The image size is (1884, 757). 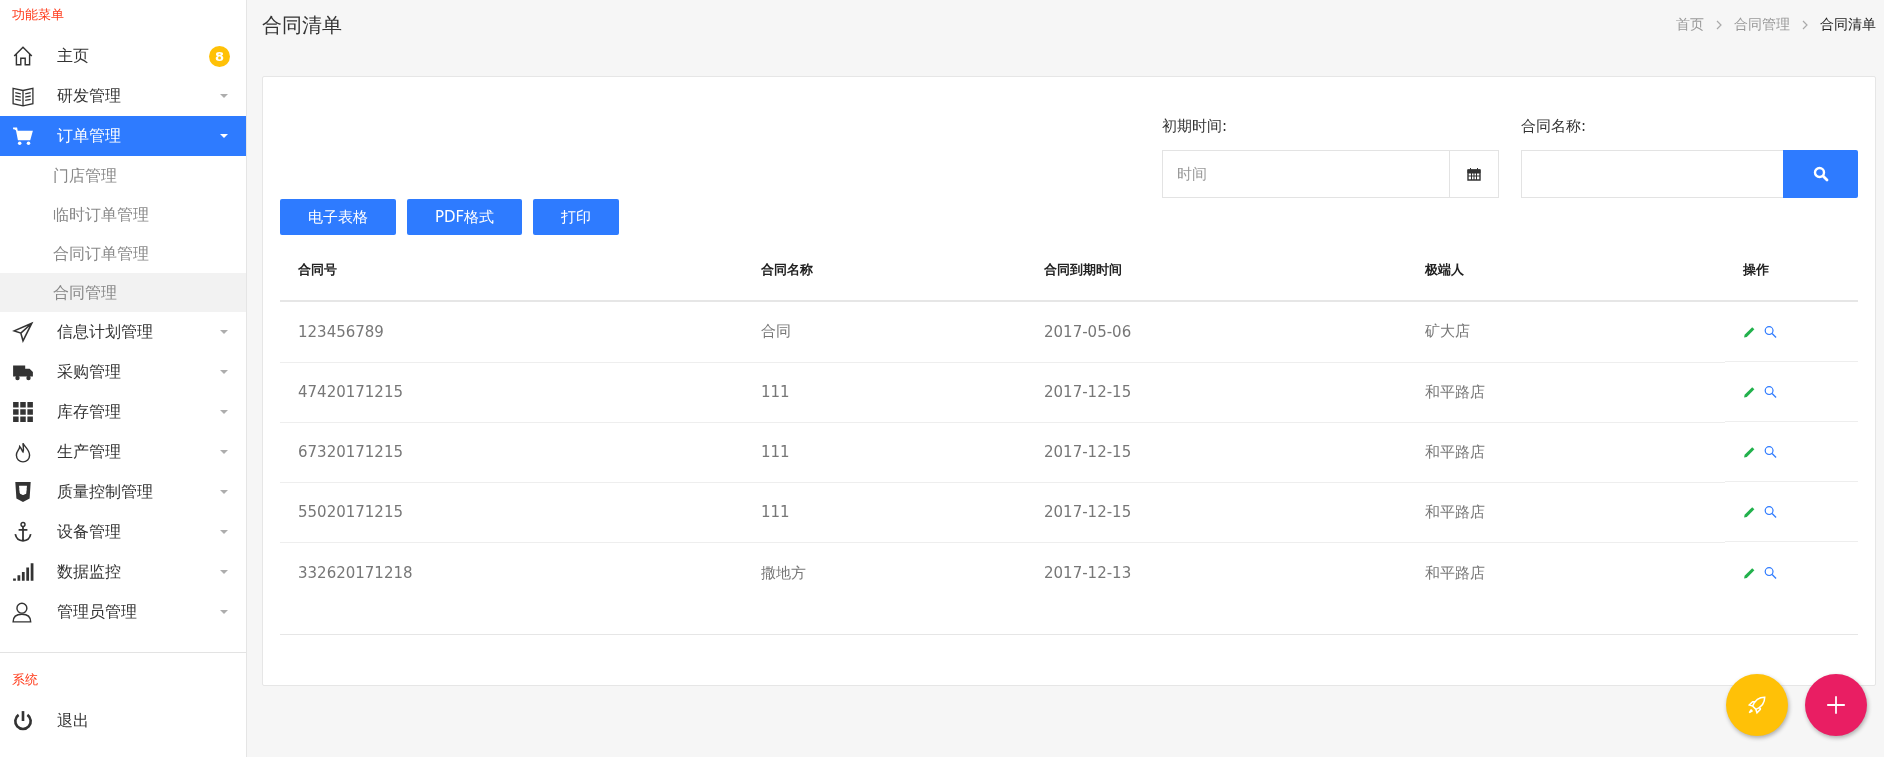 I want to click on column-header: 合同号, so click(x=511, y=270).